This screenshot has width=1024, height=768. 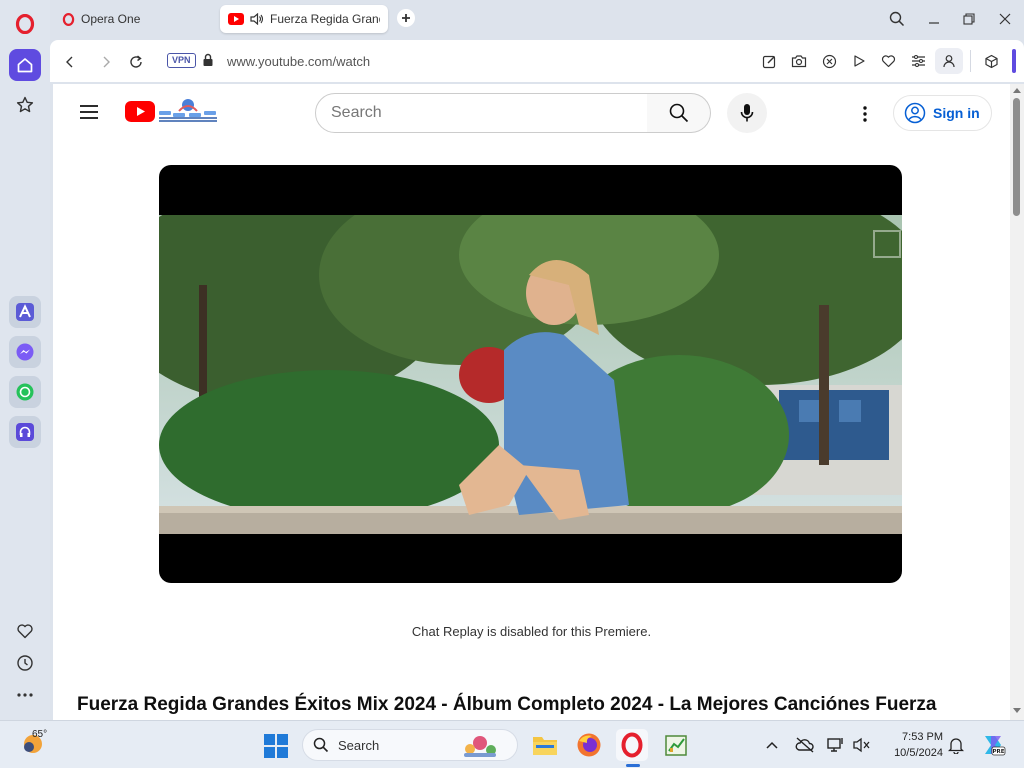 I want to click on speaker-muted-icon, so click(x=861, y=745).